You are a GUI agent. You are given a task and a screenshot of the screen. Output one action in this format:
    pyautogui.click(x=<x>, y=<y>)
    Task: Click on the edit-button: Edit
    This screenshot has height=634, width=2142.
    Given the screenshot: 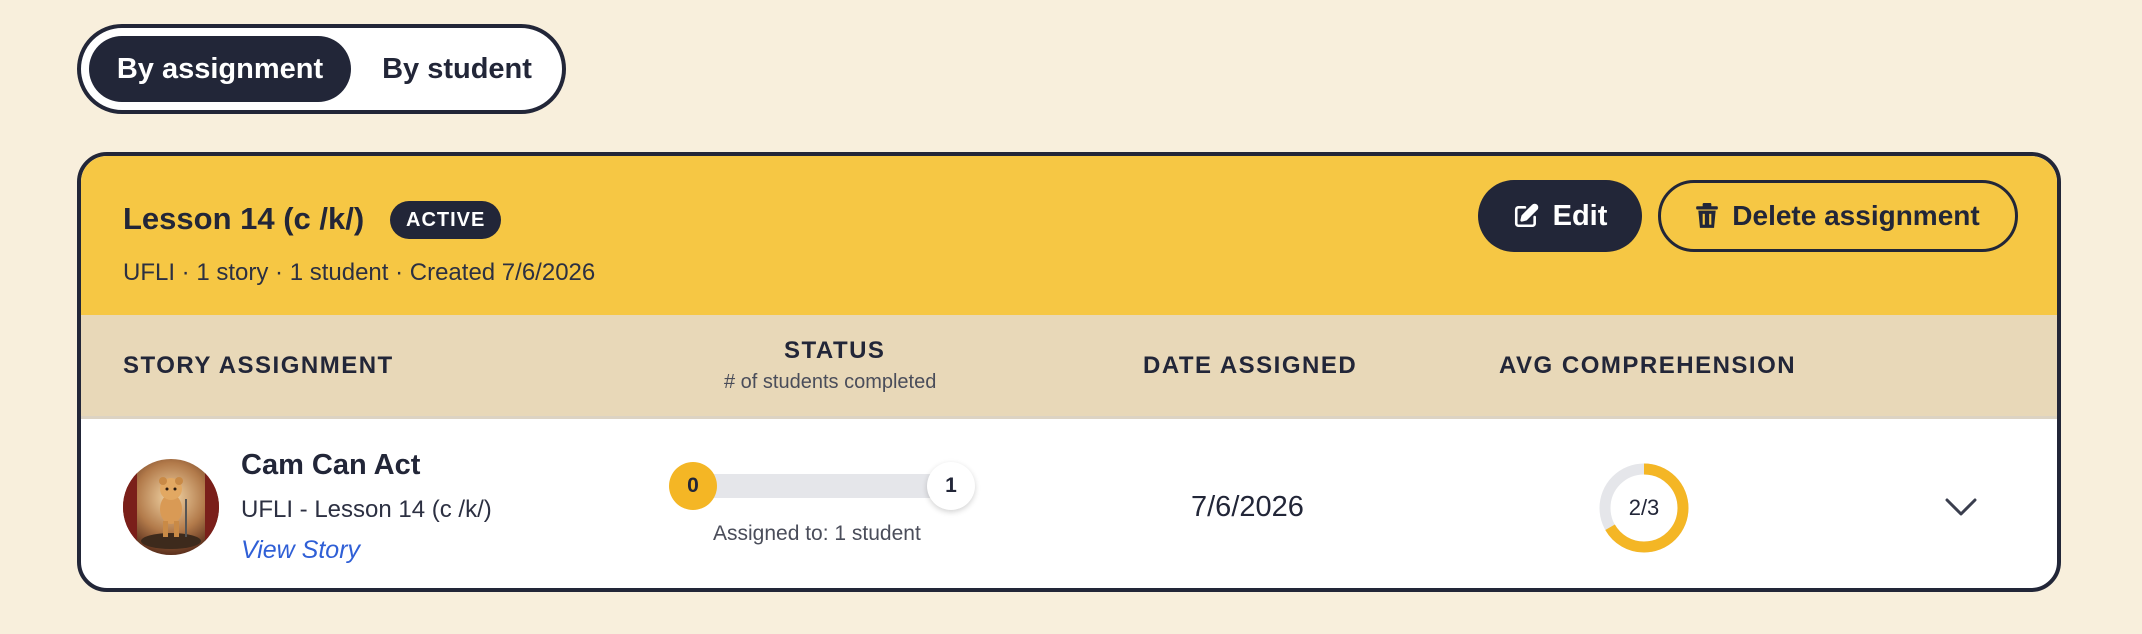 What is the action you would take?
    pyautogui.click(x=1560, y=216)
    